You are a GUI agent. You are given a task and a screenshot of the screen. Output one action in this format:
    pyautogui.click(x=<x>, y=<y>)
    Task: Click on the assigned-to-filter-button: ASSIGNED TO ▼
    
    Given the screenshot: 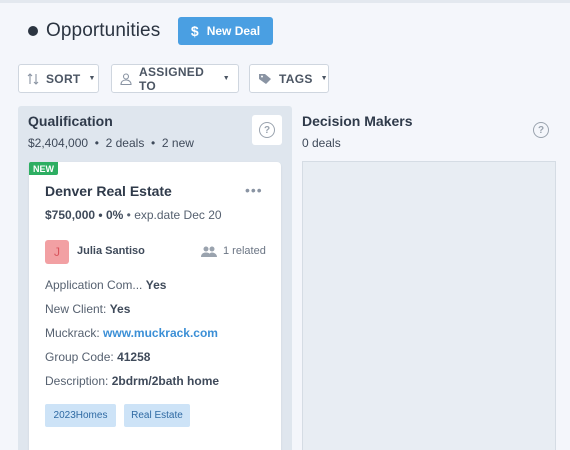 What is the action you would take?
    pyautogui.click(x=175, y=78)
    